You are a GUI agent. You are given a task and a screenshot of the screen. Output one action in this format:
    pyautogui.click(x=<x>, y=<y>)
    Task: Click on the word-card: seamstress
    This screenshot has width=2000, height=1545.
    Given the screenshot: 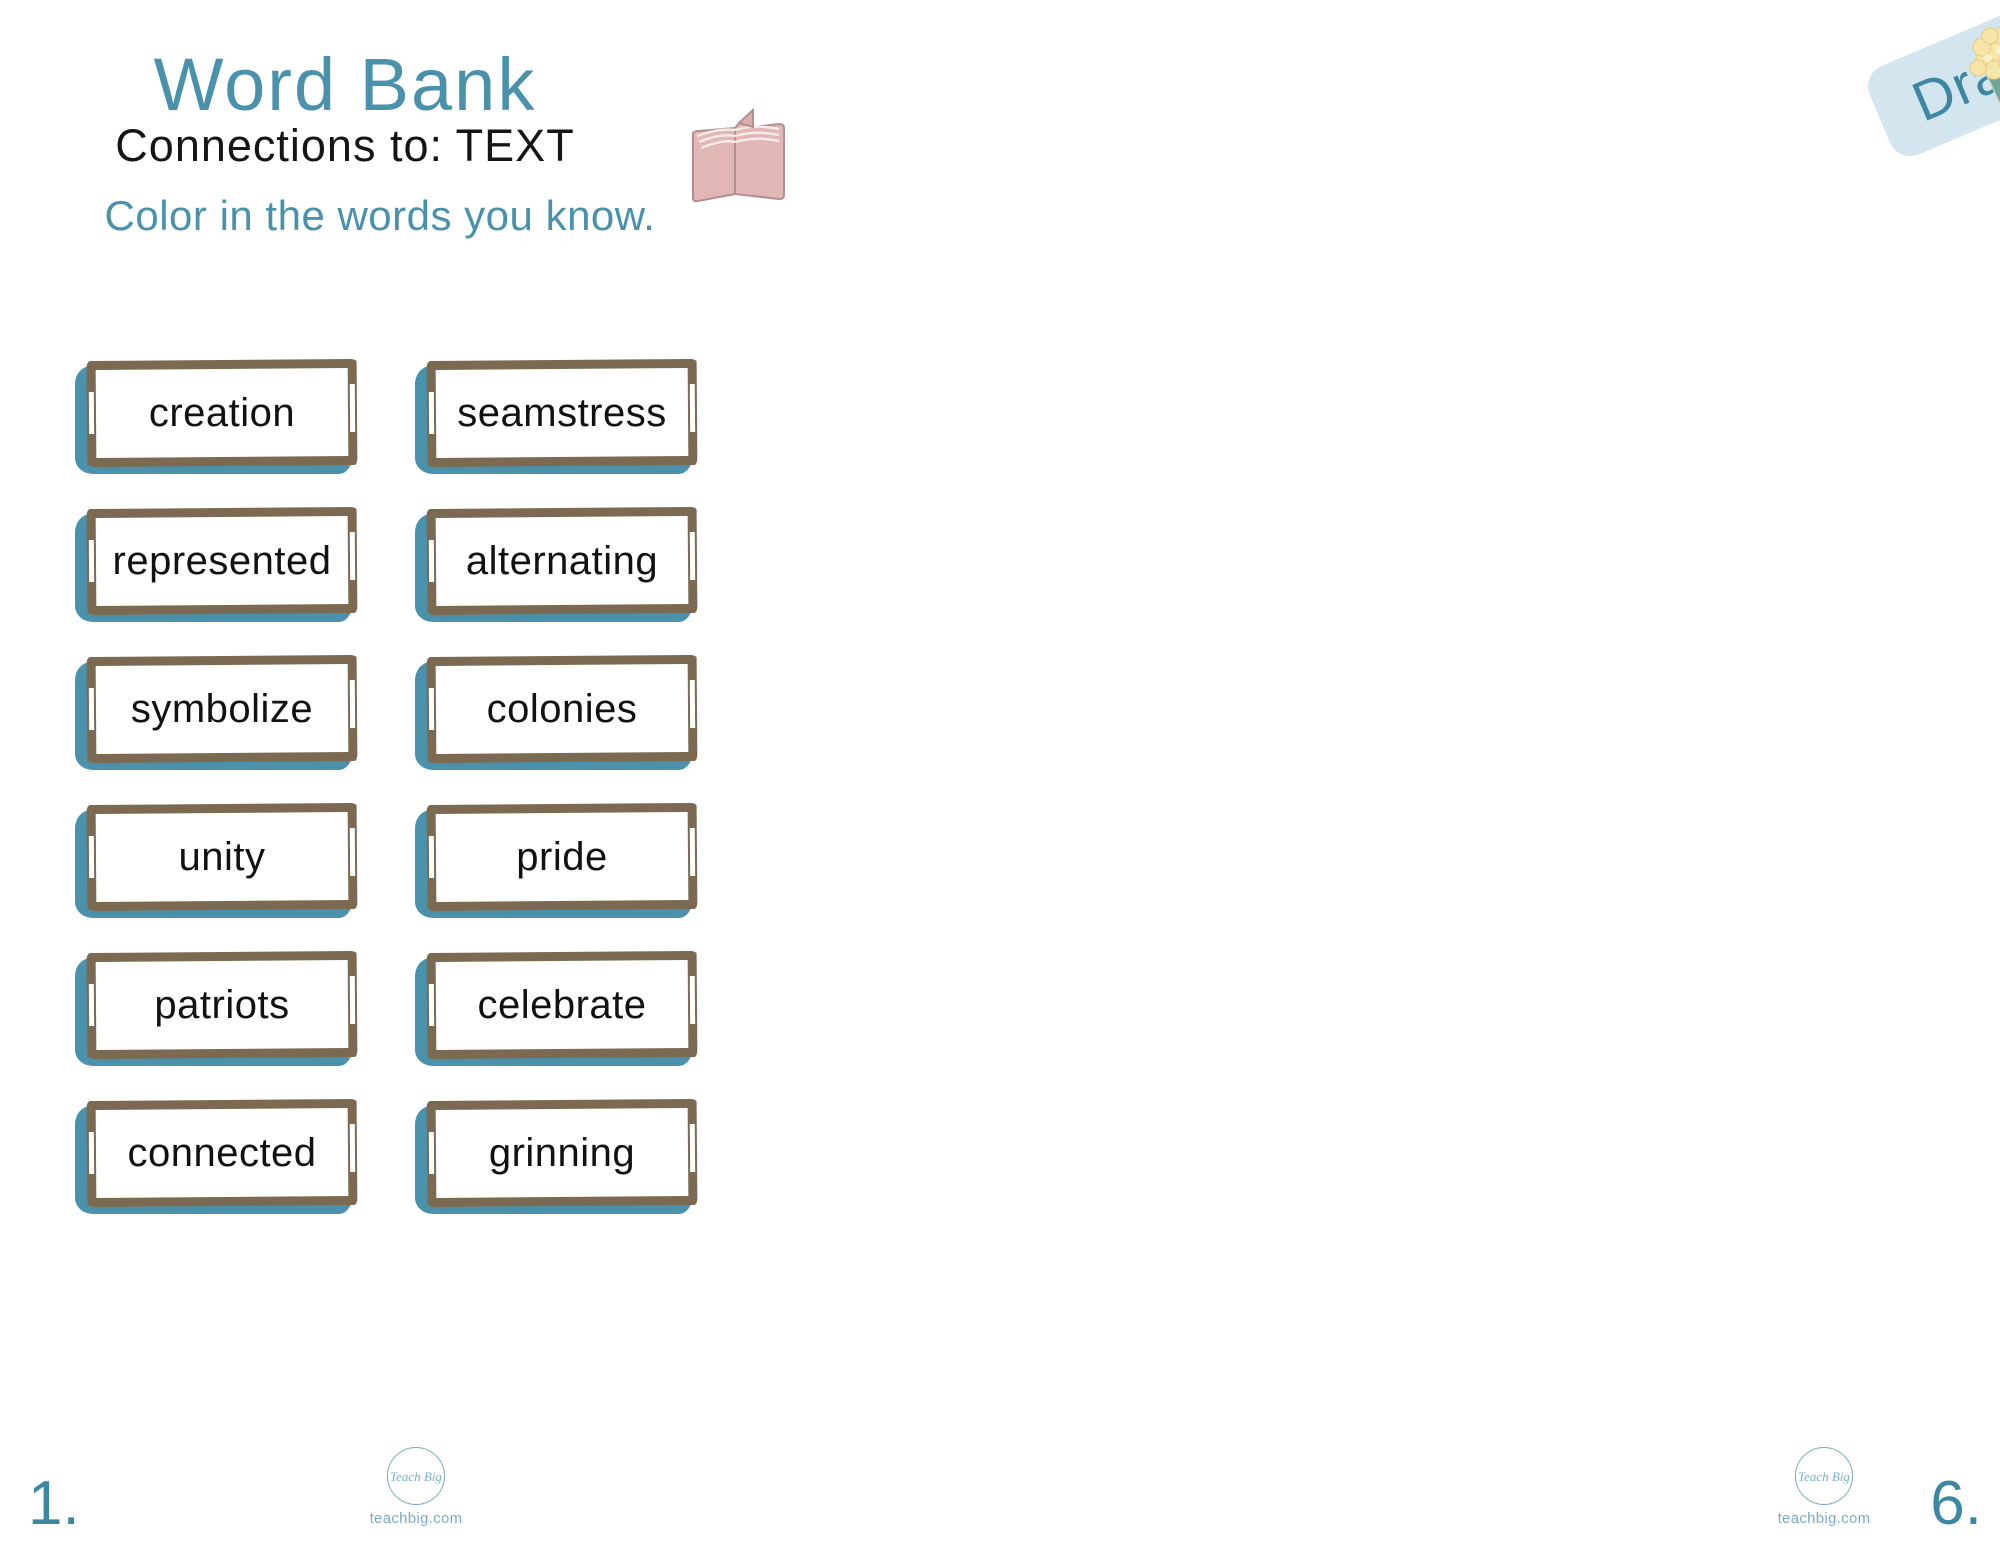 What is the action you would take?
    pyautogui.click(x=560, y=419)
    